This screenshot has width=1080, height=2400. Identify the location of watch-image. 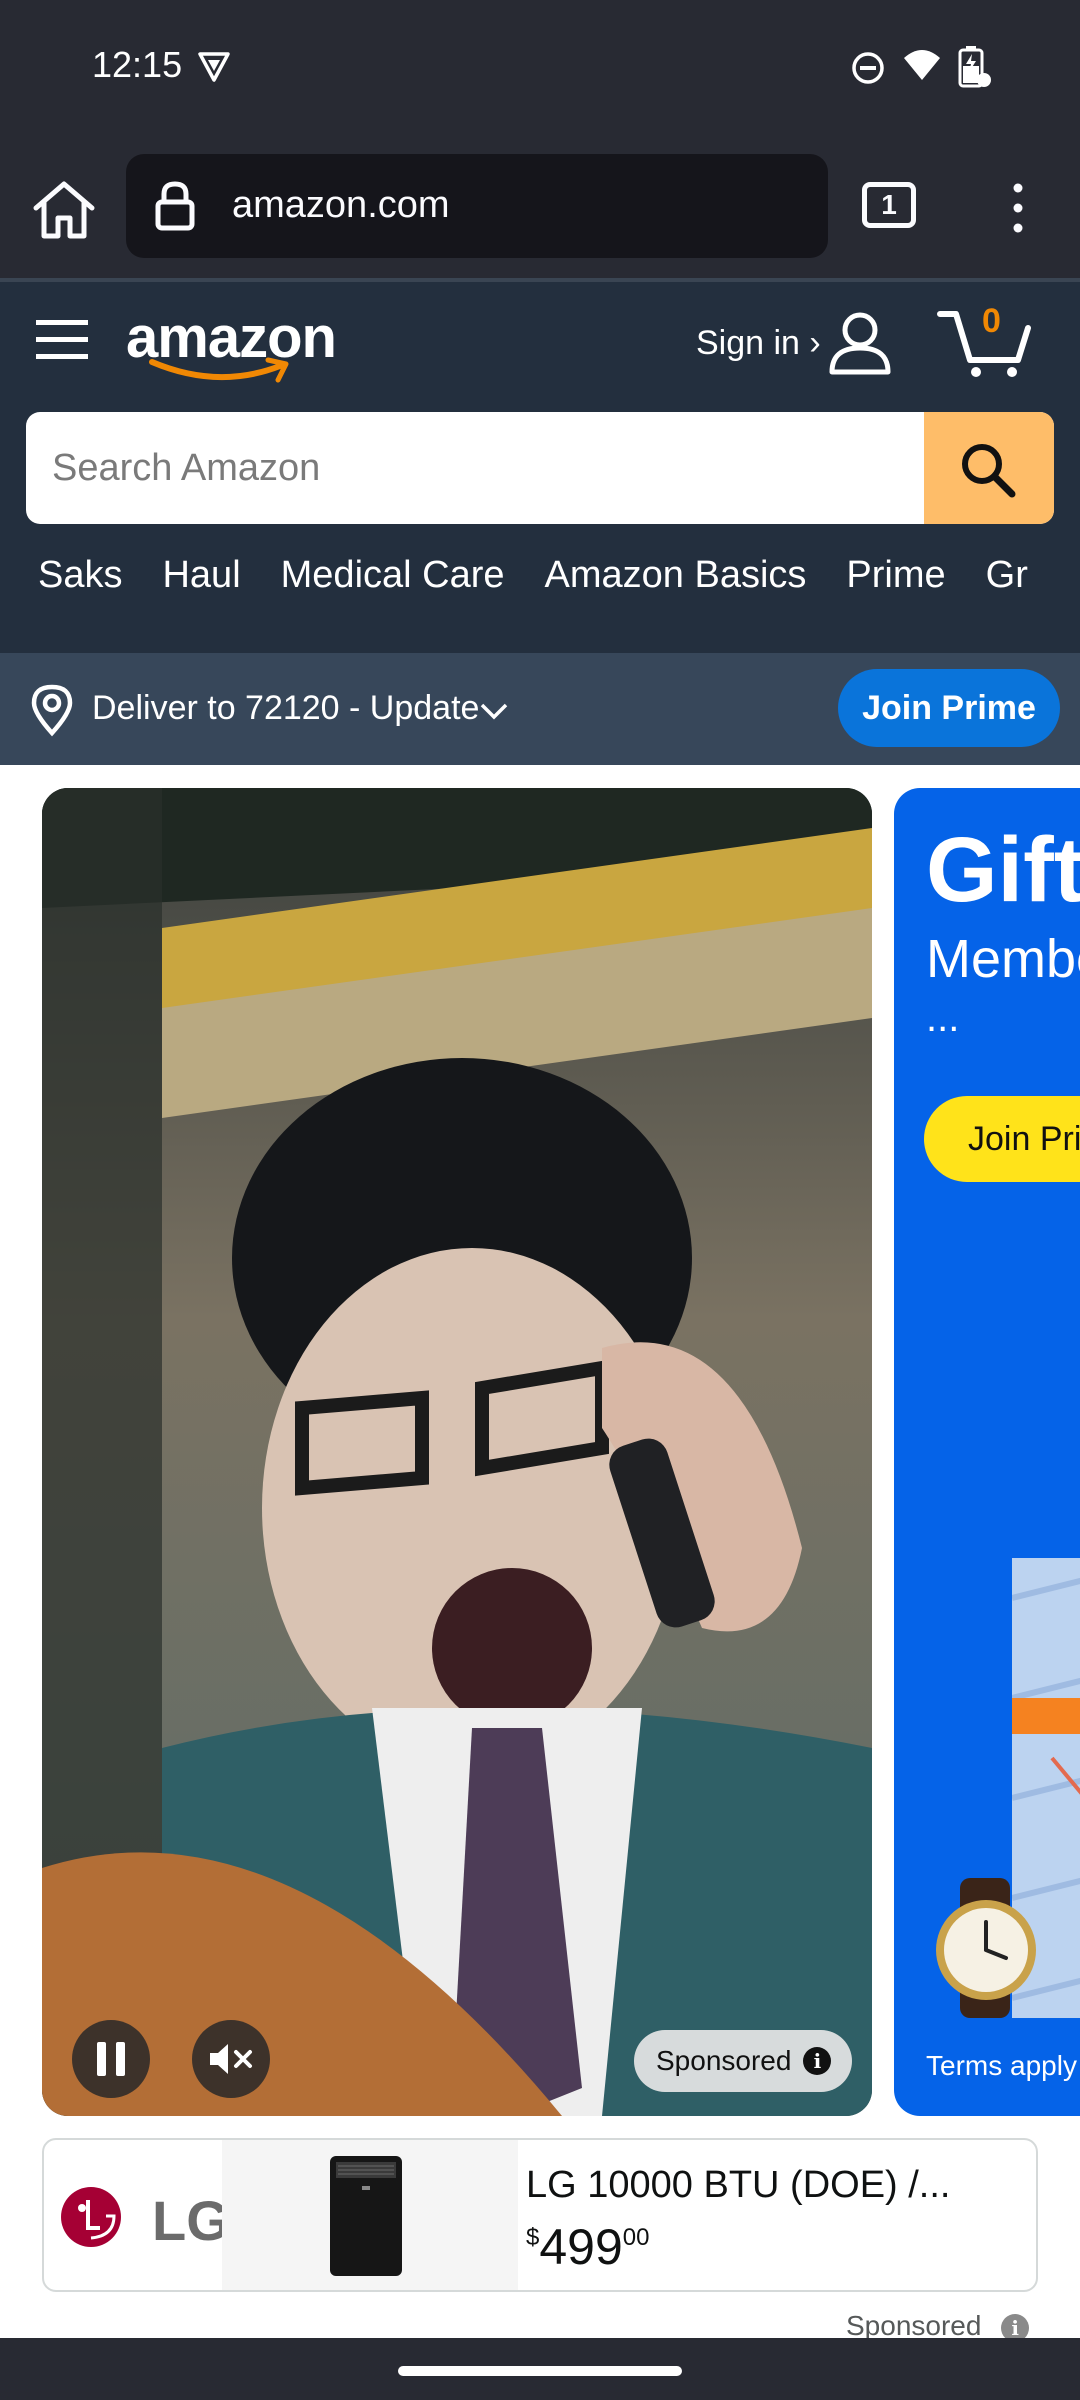
(986, 1948).